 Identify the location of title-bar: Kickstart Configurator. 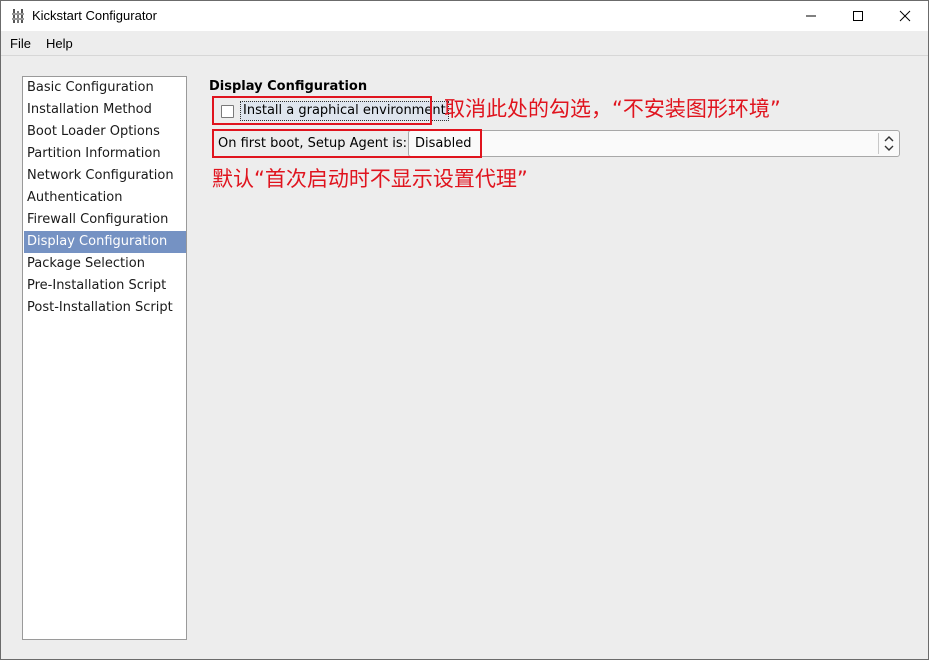
(464, 16).